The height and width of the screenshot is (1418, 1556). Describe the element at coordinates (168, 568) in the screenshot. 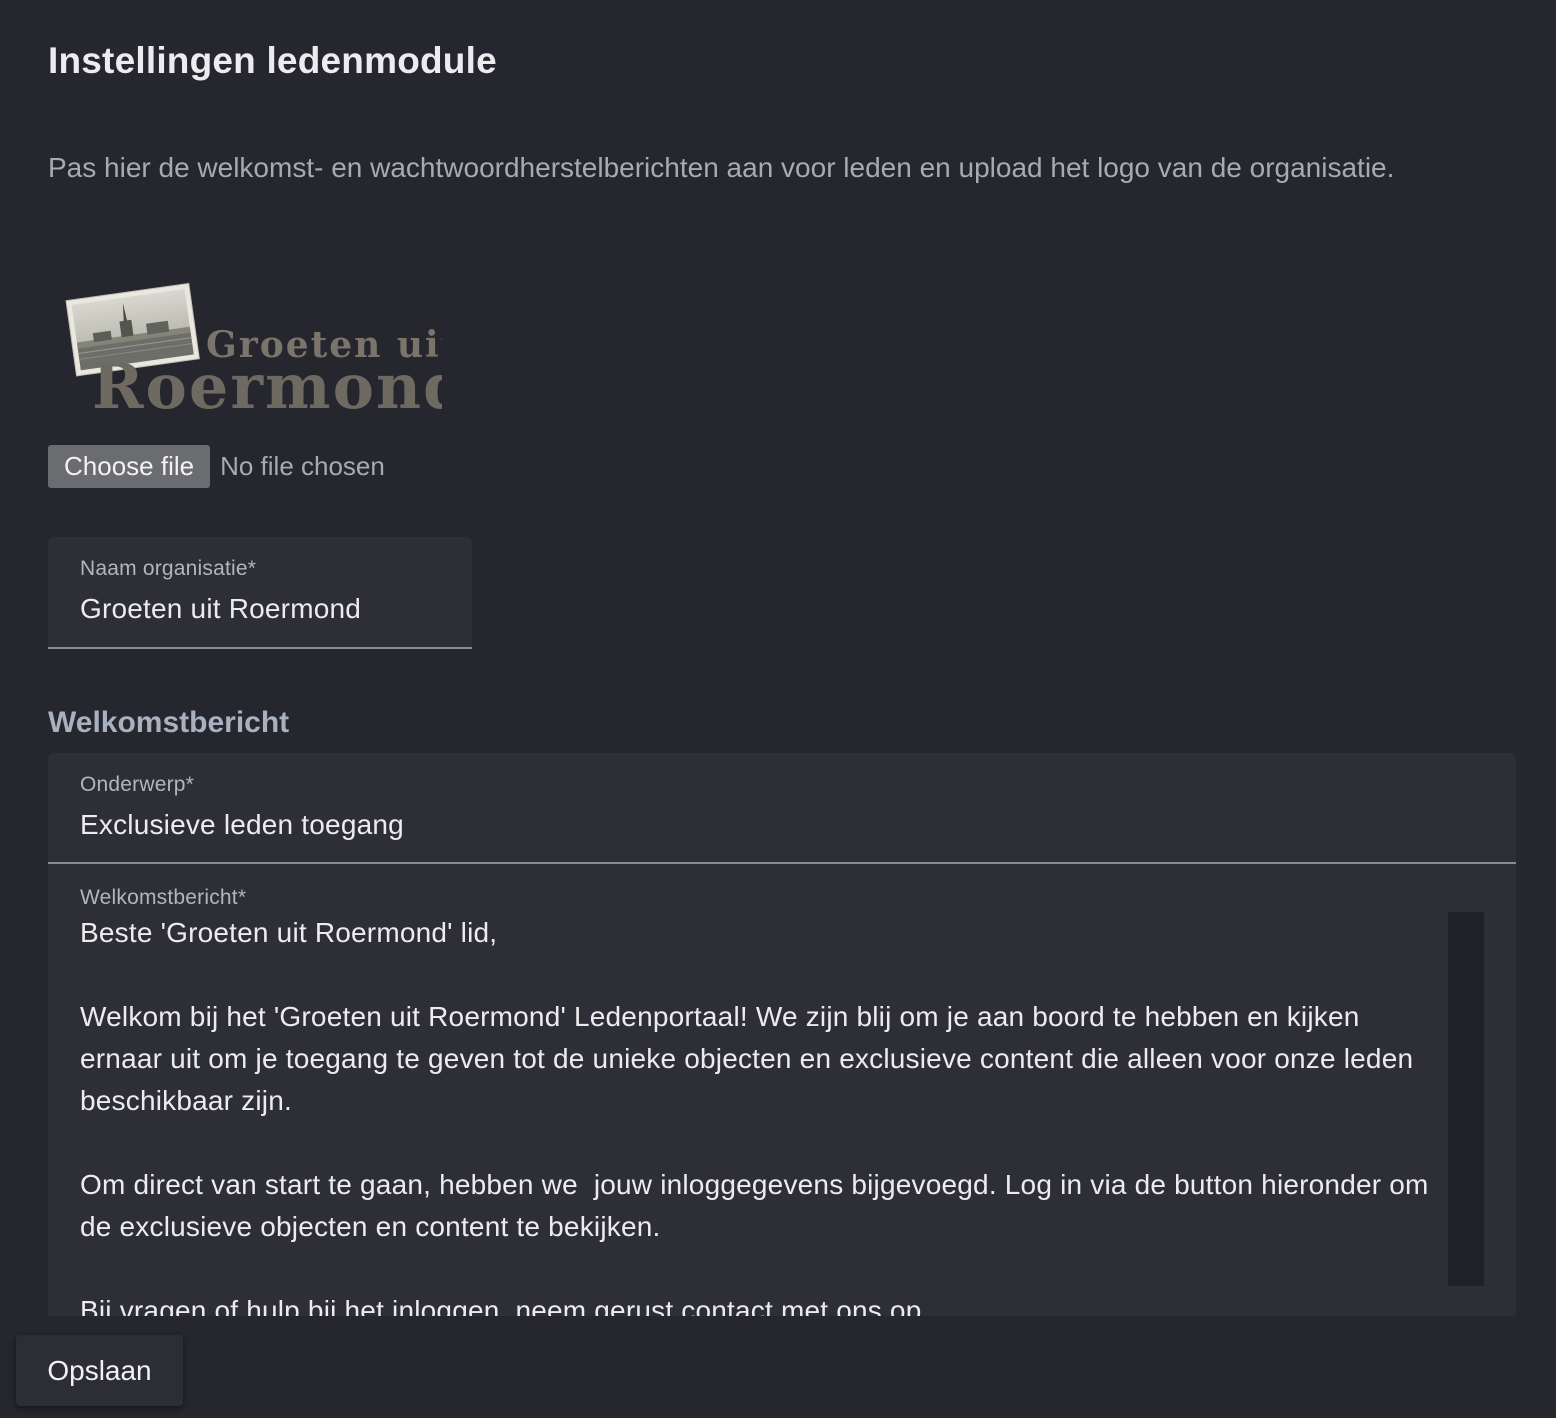

I see `organisation-name-label: Naam organisatie*` at that location.